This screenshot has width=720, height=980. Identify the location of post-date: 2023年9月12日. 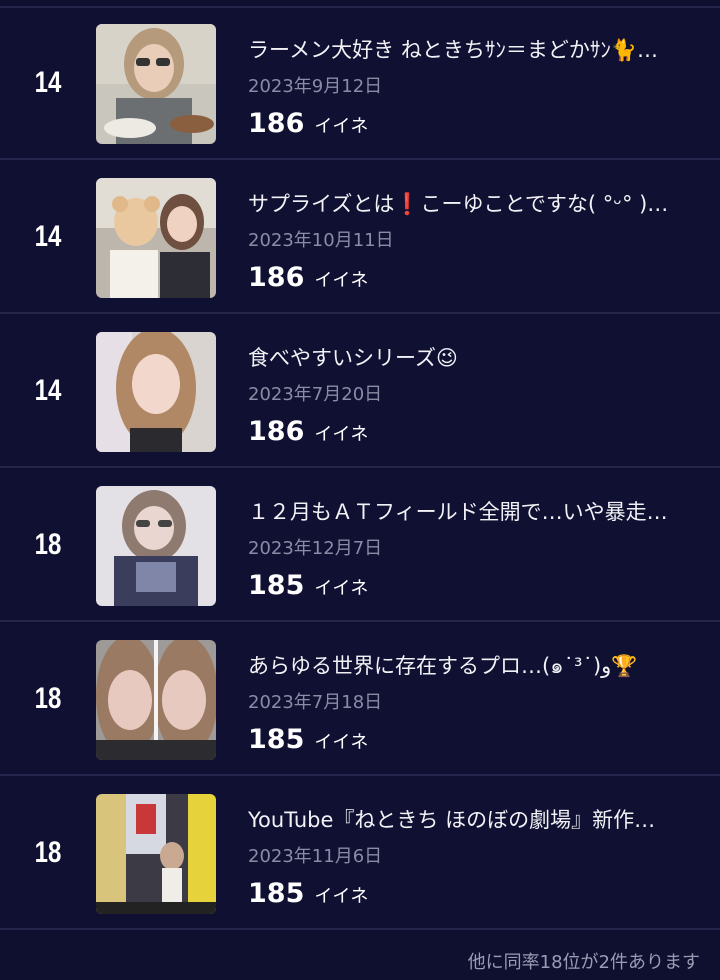
(315, 86).